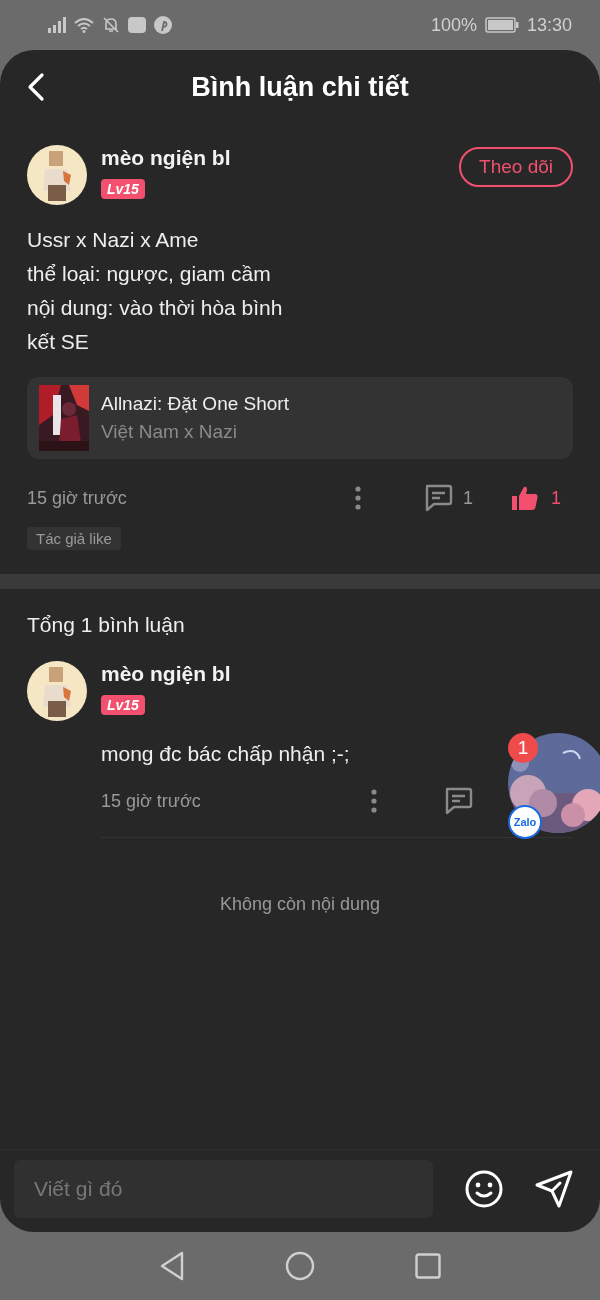 The image size is (600, 1300). Describe the element at coordinates (106, 625) in the screenshot. I see `comment-count-heading: Tổng 1 bình luận` at that location.